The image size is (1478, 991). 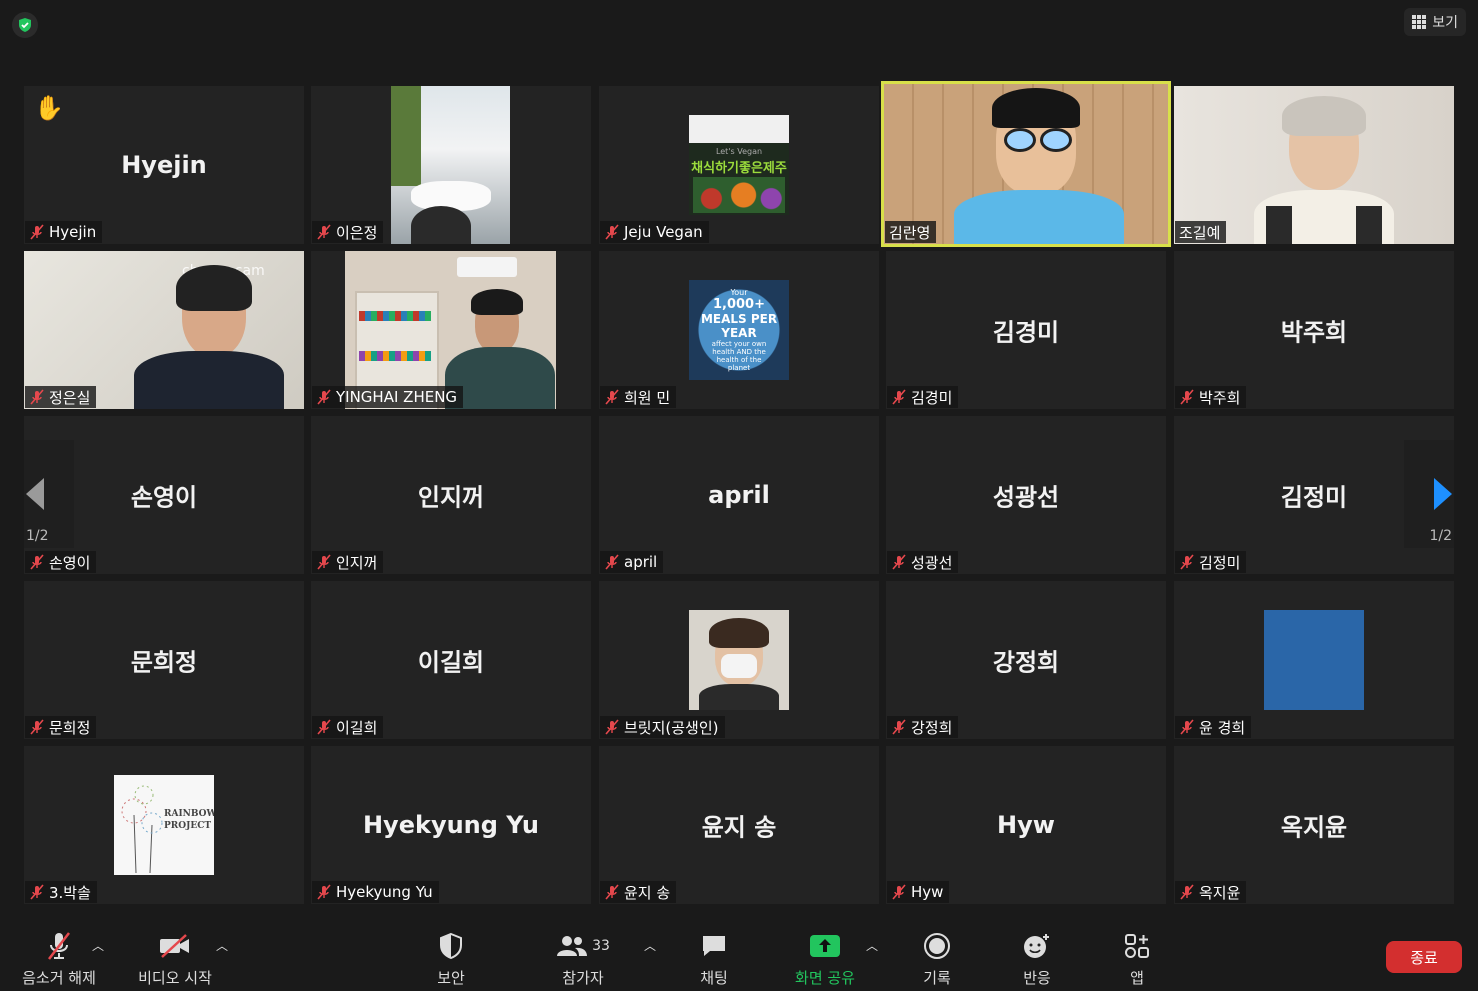 What do you see at coordinates (923, 727) in the screenshot?
I see `participant-label: 강정희` at bounding box center [923, 727].